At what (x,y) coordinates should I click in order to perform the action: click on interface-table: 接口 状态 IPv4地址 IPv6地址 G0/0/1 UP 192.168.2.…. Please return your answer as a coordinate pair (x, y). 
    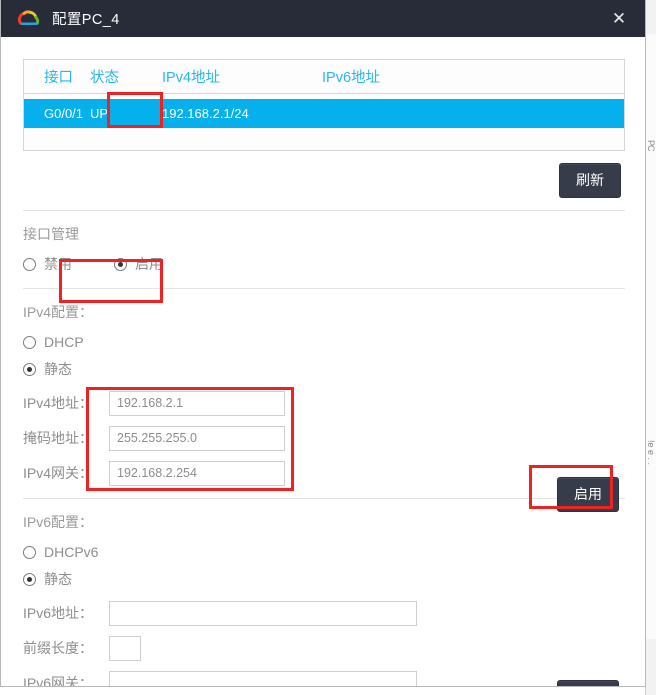
    Looking at the image, I should click on (324, 105).